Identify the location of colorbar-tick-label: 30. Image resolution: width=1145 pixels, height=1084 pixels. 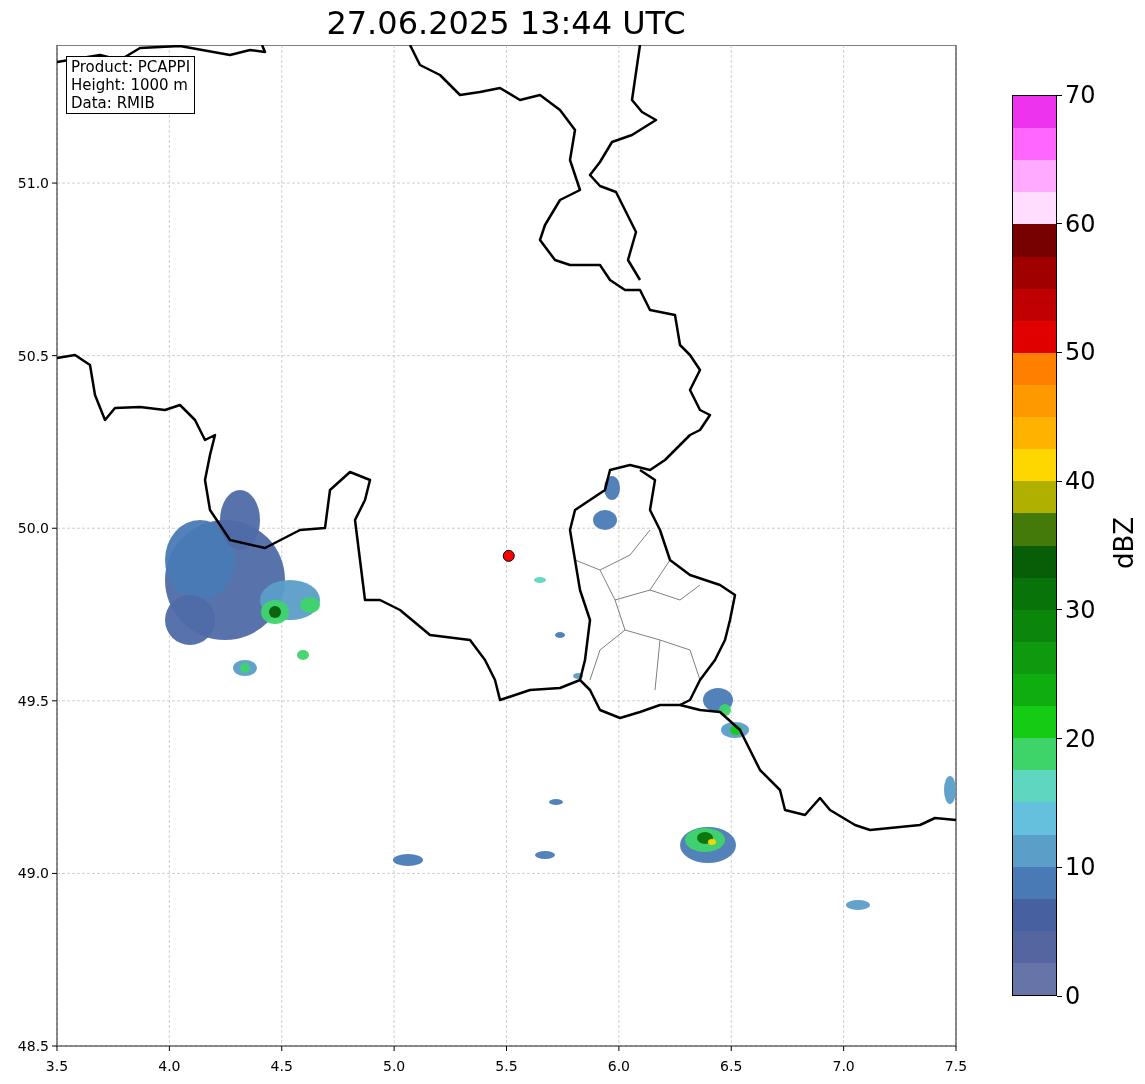
(1080, 609).